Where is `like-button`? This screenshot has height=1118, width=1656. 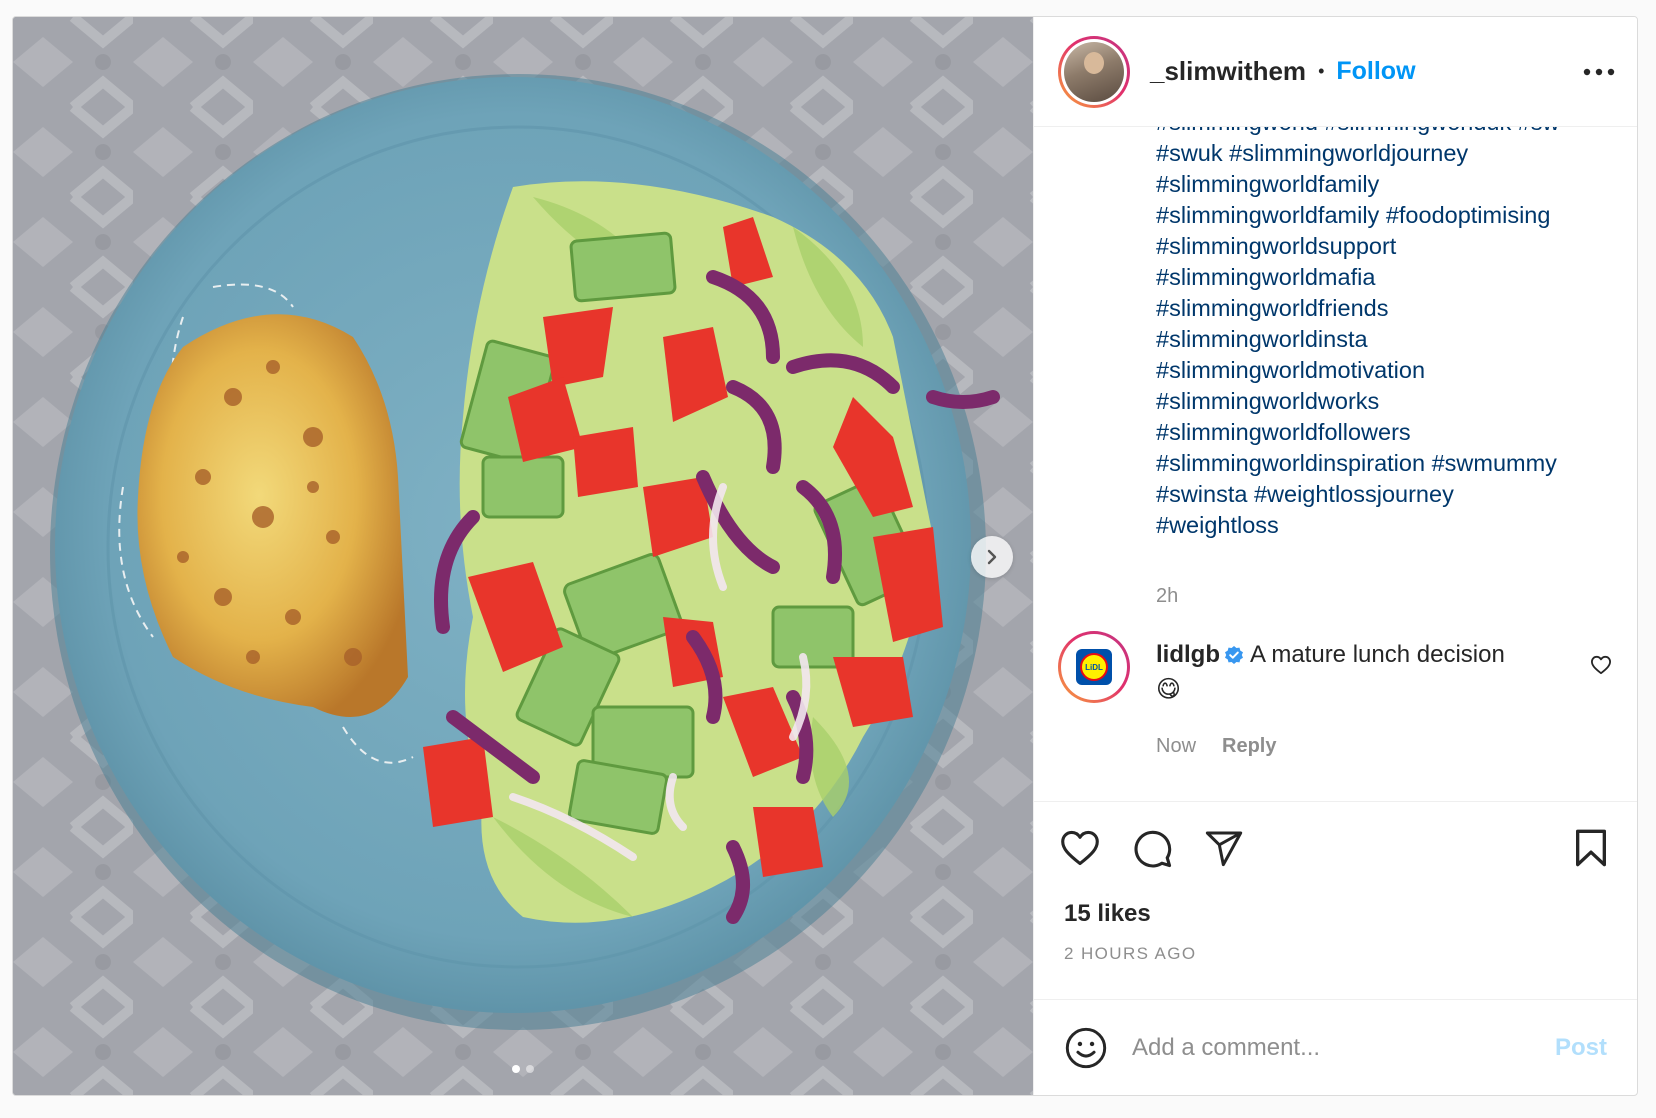
like-button is located at coordinates (1080, 848).